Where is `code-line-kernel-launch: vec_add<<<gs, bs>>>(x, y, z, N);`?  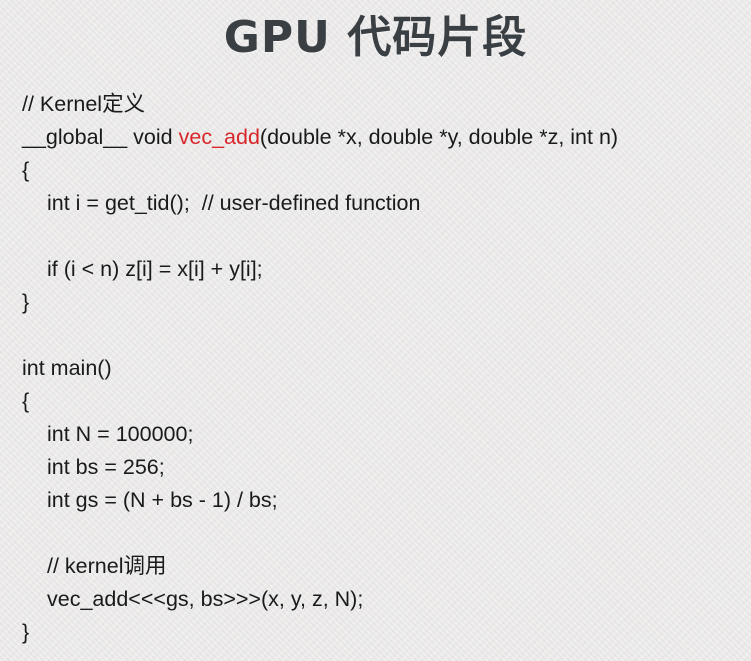 code-line-kernel-launch: vec_add<<<gs, bs>>>(x, y, z, N); is located at coordinates (205, 599).